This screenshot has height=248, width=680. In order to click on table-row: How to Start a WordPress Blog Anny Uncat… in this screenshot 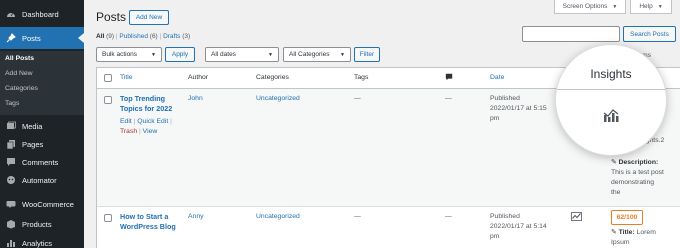, I will do `click(388, 227)`.